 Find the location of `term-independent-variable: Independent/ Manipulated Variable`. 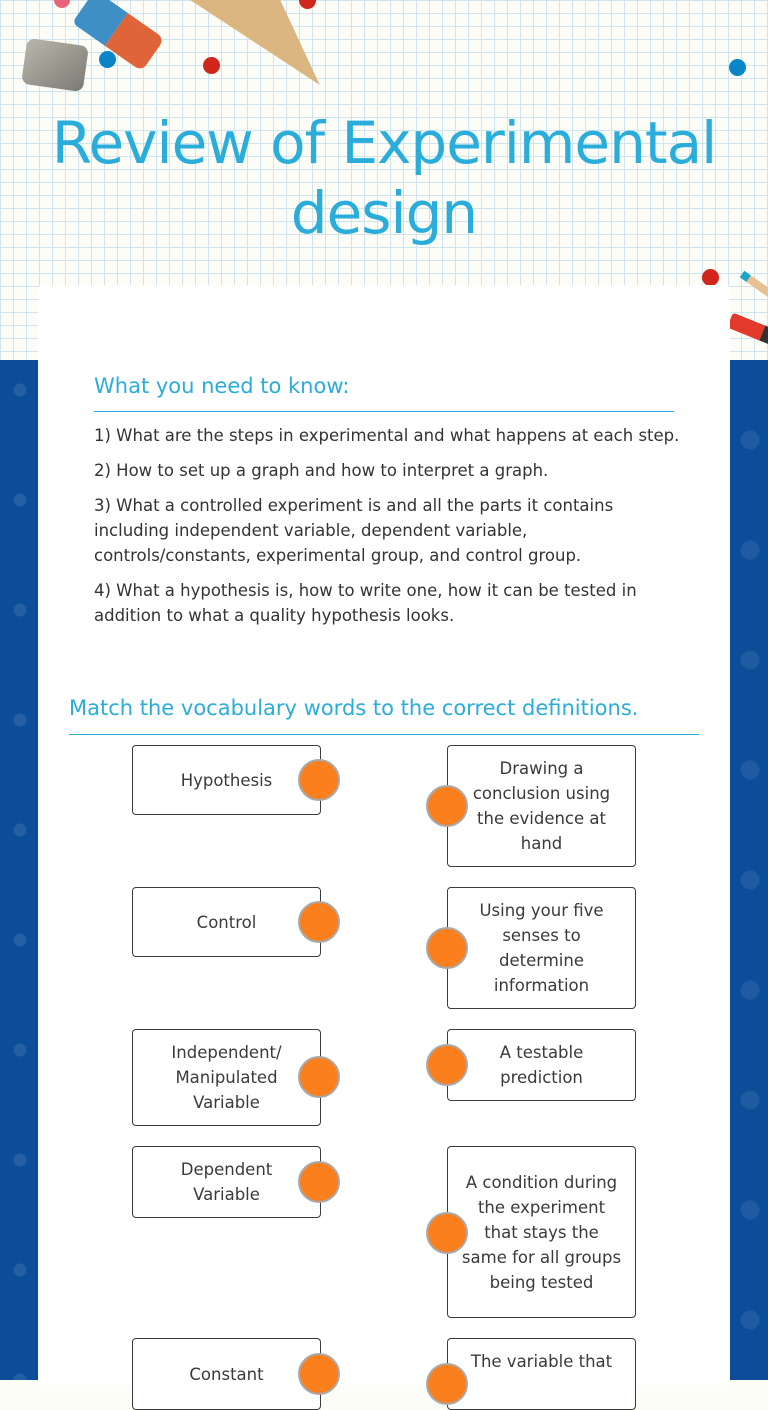

term-independent-variable: Independent/ Manipulated Variable is located at coordinates (226, 1077).